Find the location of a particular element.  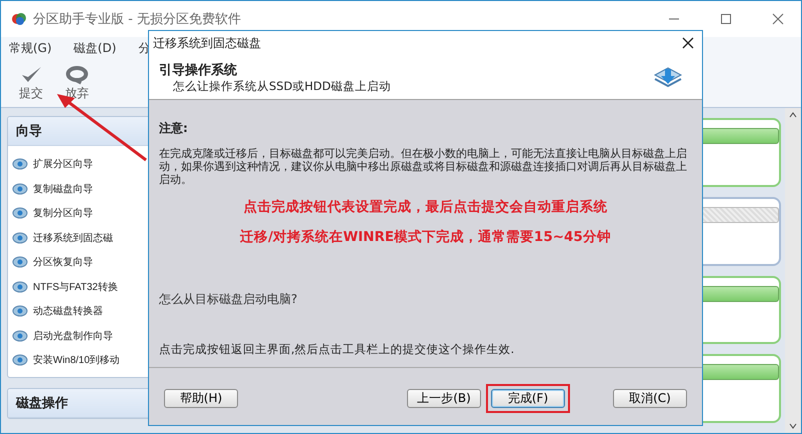

window-title: 分区助手专业版 - 无损分区免费软件 is located at coordinates (137, 19).